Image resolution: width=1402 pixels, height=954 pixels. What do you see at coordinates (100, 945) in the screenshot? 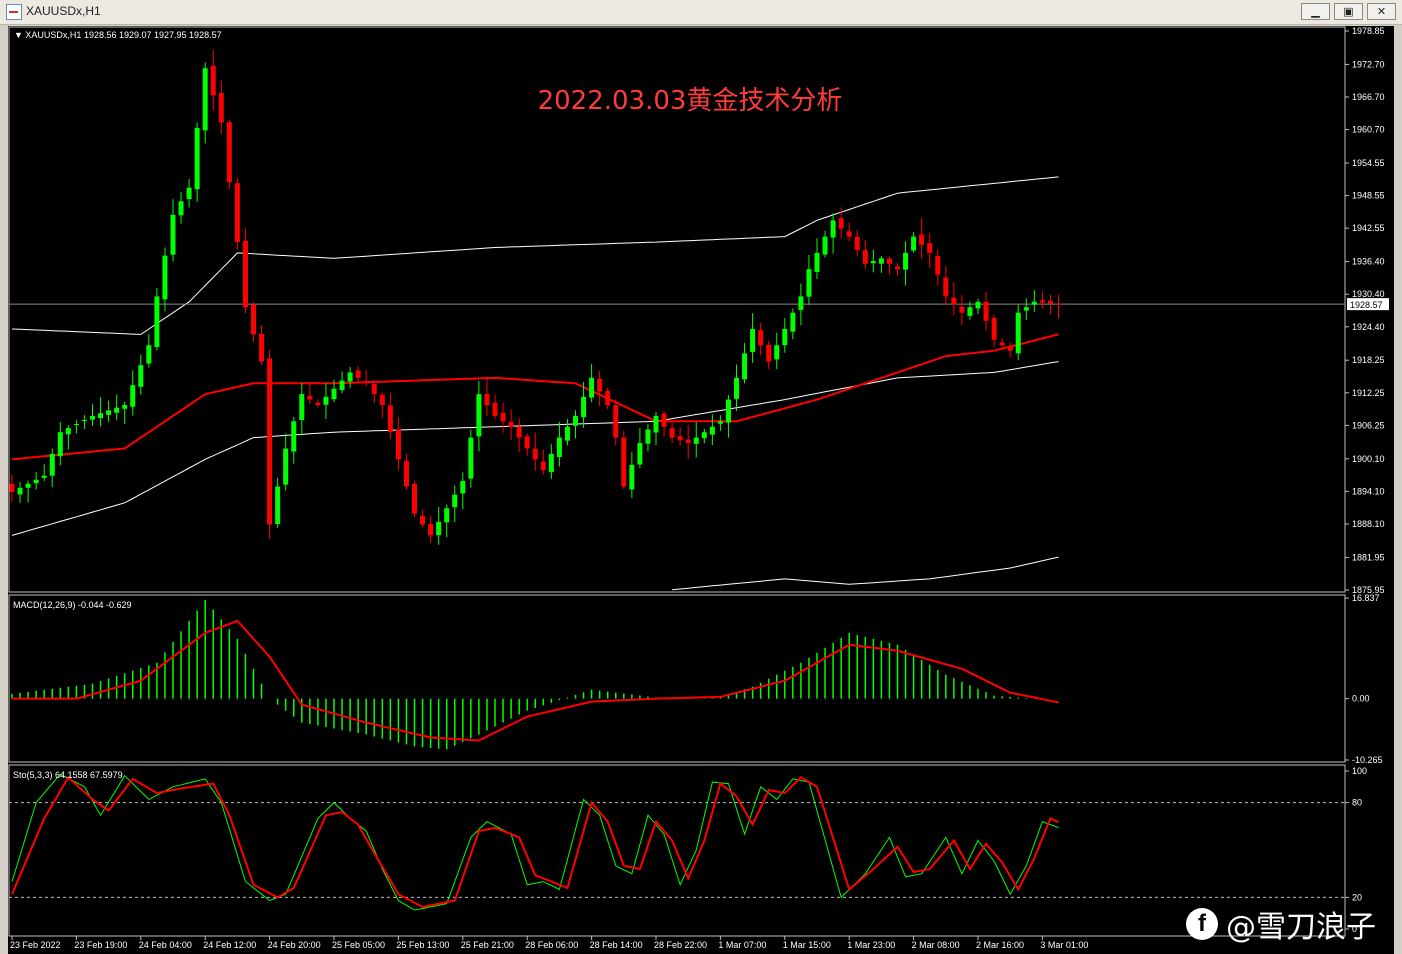
I see `time-axis-label: 23 Feb 19:00` at bounding box center [100, 945].